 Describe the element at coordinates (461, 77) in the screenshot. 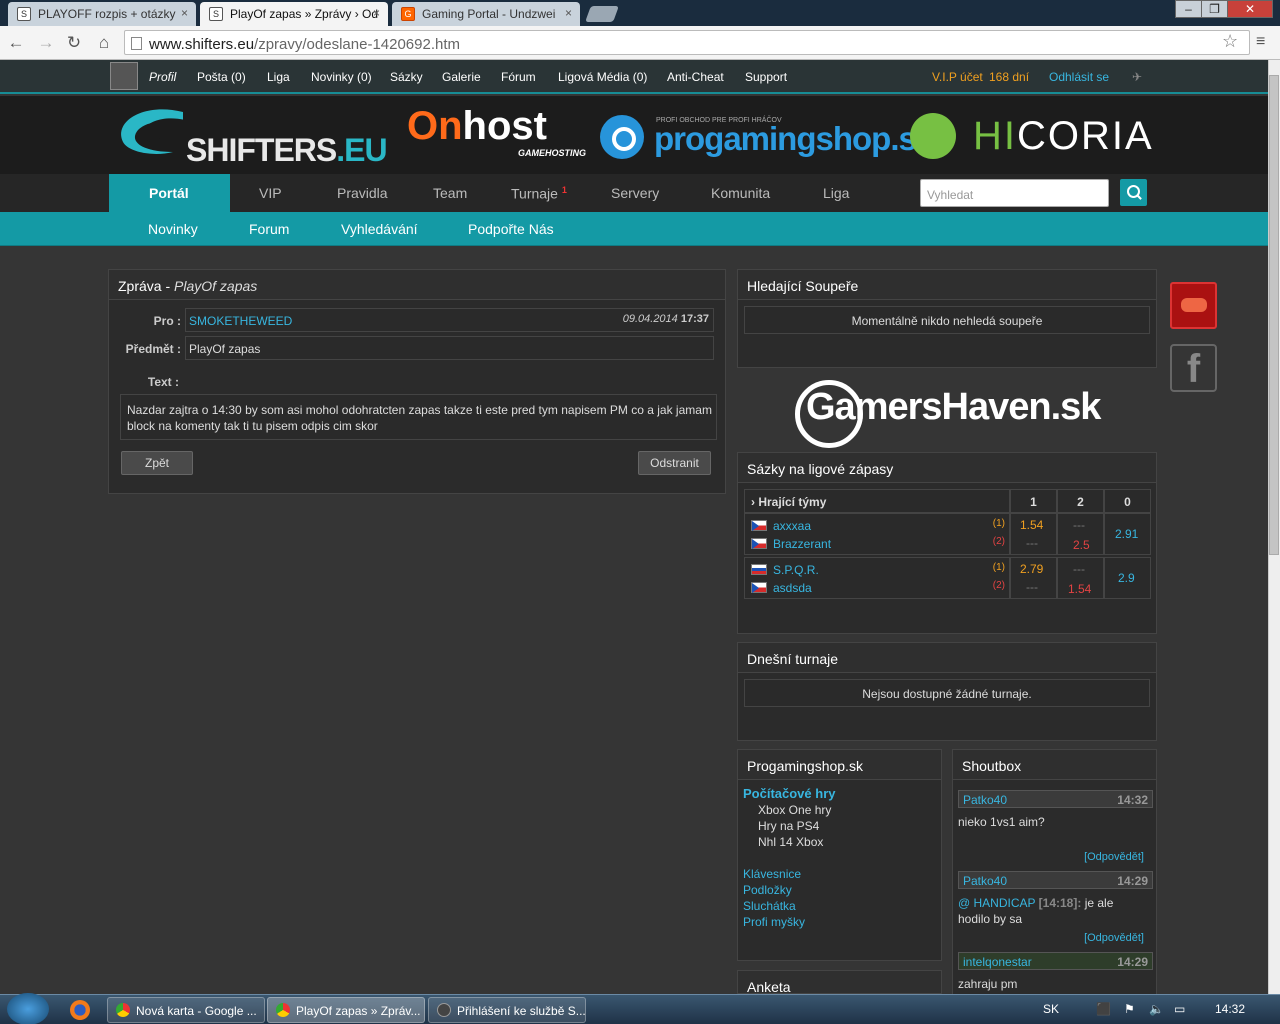

I see `gallery-link: Galerie` at that location.